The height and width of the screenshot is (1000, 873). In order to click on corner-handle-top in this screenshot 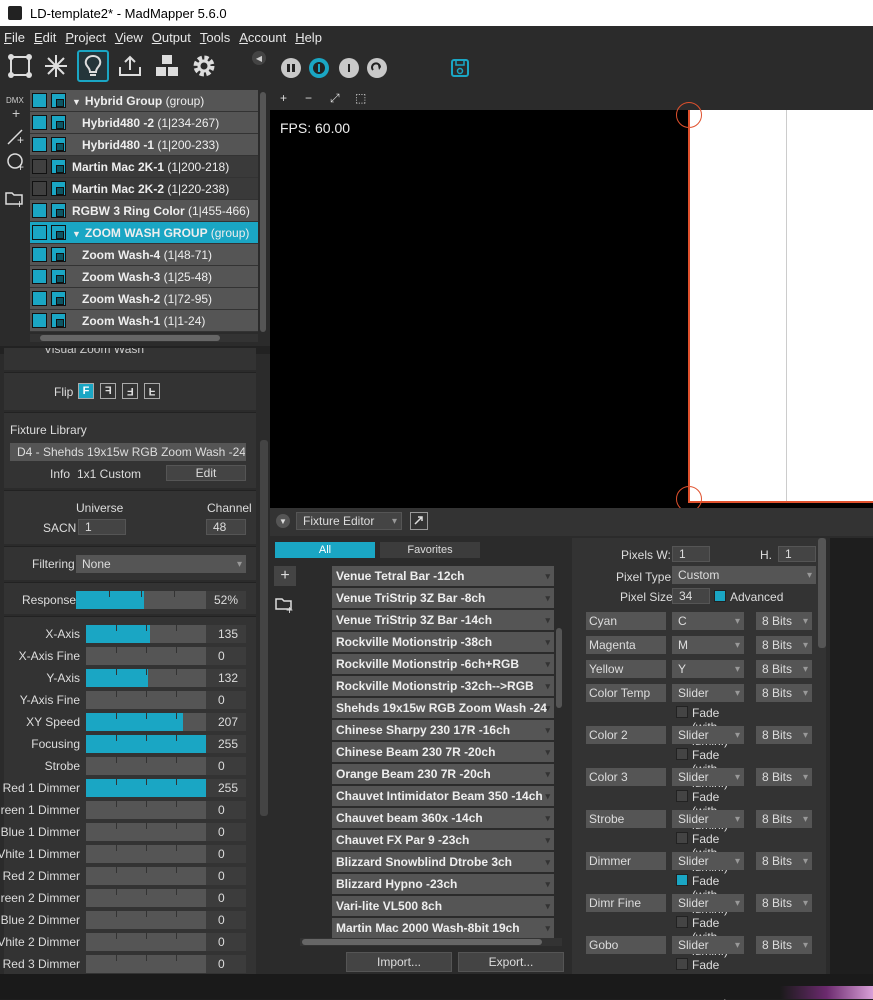, I will do `click(689, 115)`.